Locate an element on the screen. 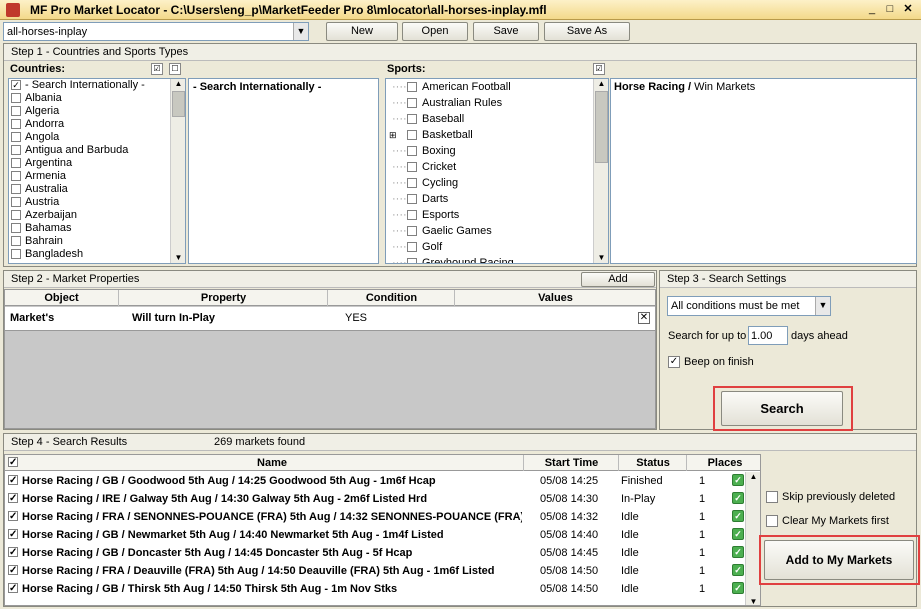 This screenshot has height=609, width=921. delete-property-icon: ✕ is located at coordinates (644, 318).